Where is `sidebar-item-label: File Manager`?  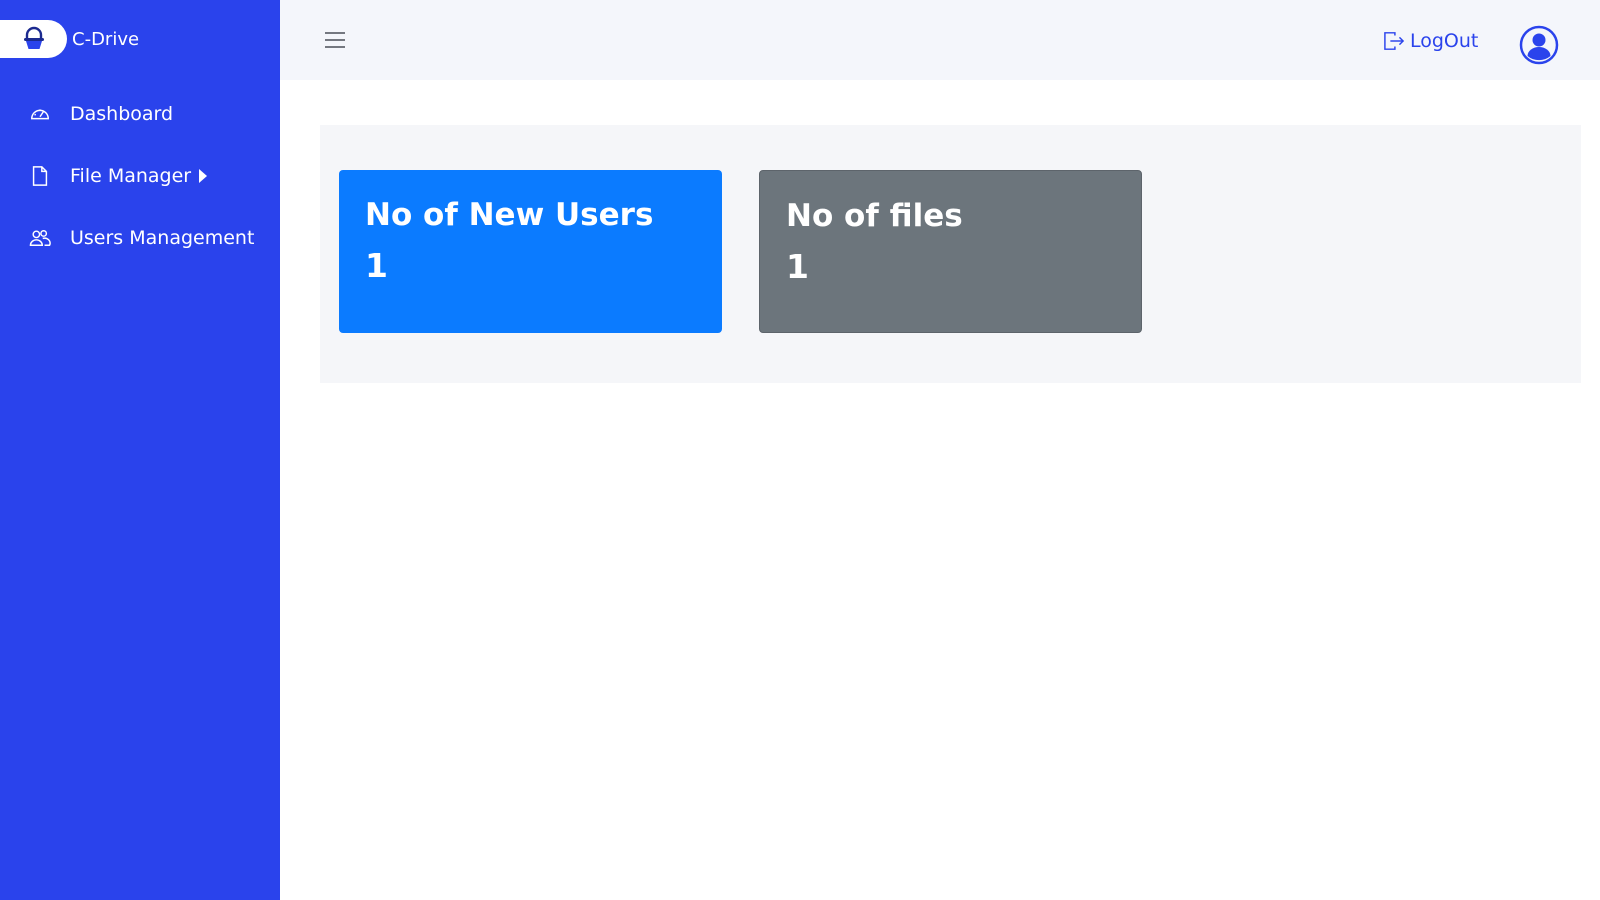 sidebar-item-label: File Manager is located at coordinates (131, 176).